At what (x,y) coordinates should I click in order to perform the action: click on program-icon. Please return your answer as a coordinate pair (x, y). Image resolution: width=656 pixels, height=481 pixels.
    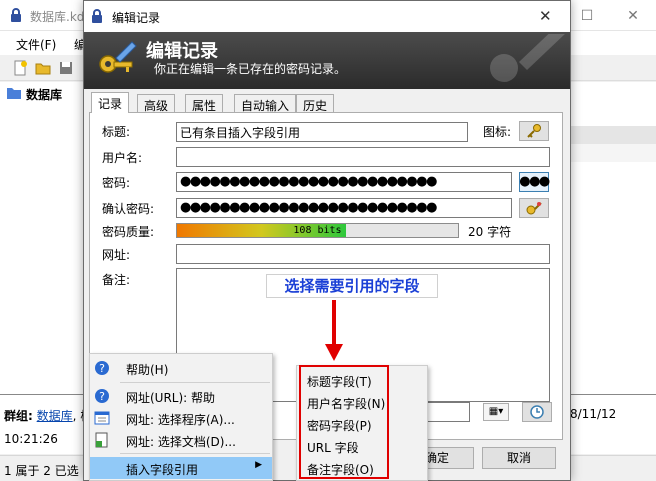
    Looking at the image, I should click on (102, 418).